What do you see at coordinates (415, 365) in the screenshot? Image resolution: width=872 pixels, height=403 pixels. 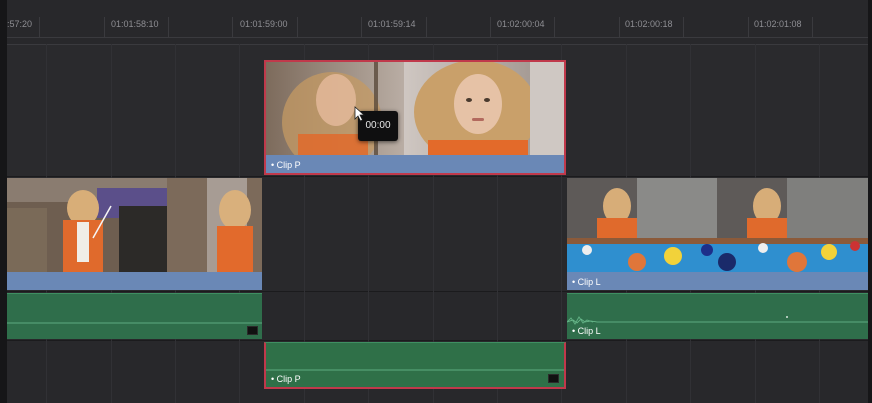 I see `audio-clip-p: • Clip P` at bounding box center [415, 365].